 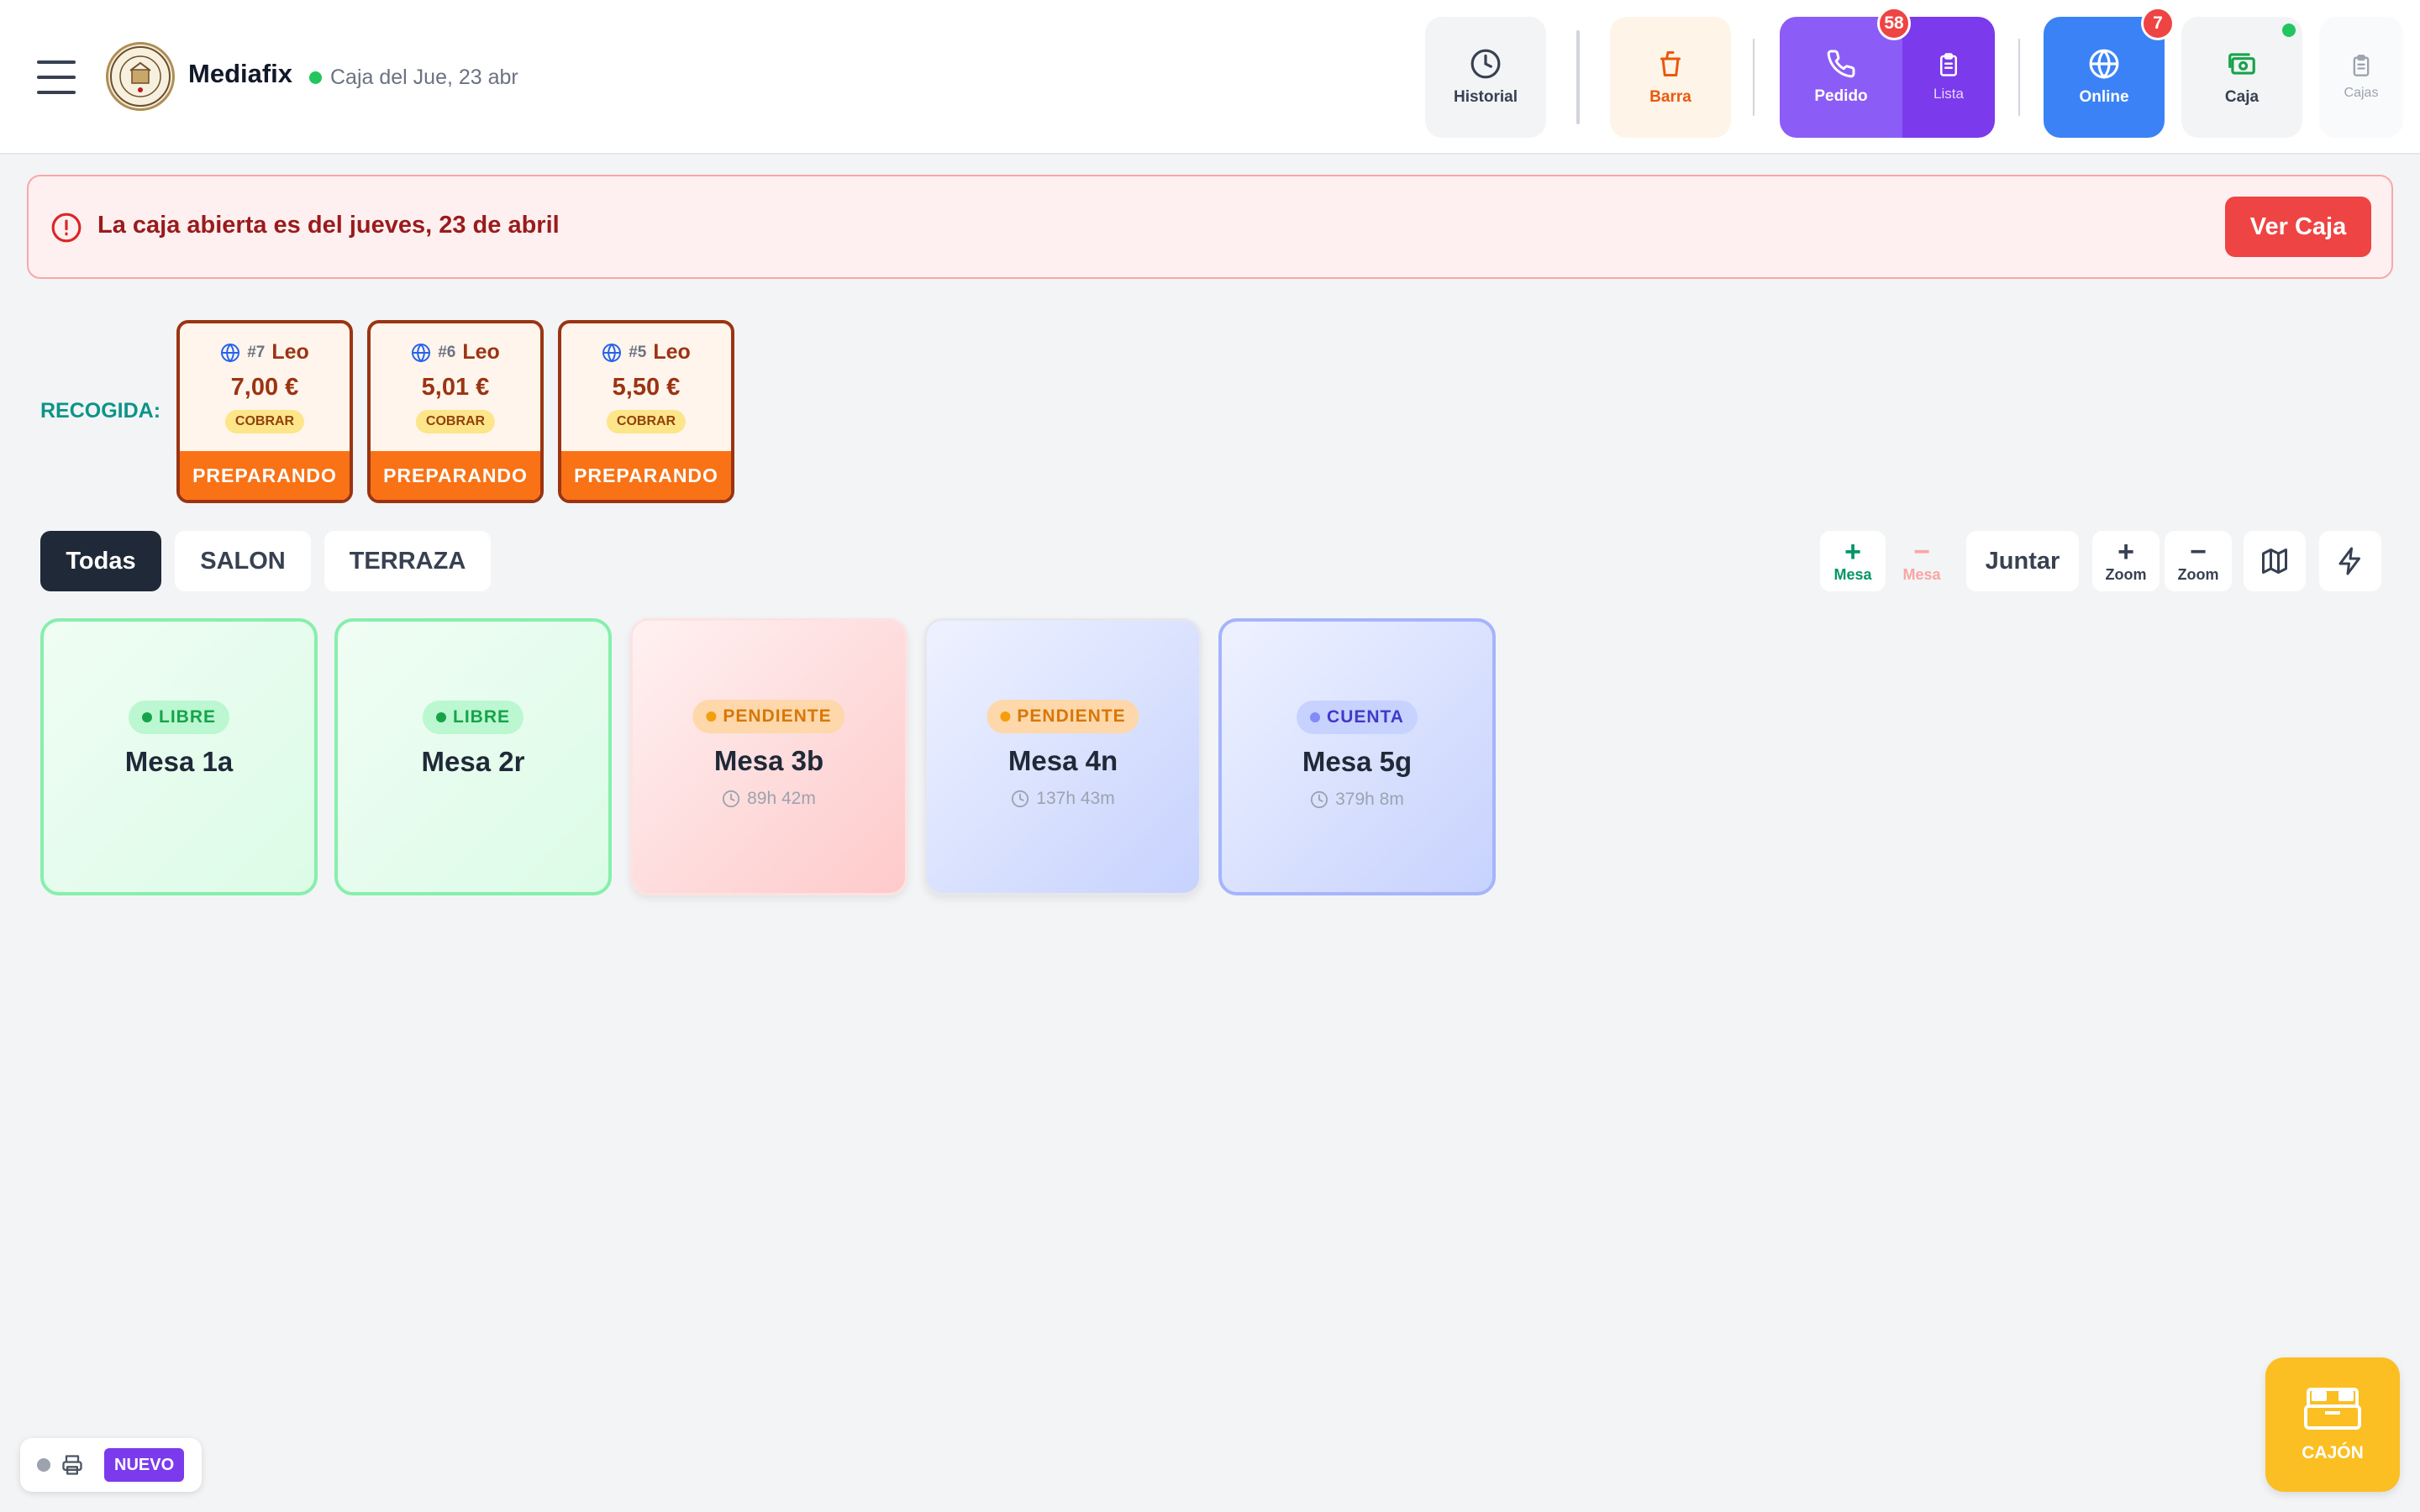 I want to click on pedido-count-badge: 58, so click(x=1894, y=23).